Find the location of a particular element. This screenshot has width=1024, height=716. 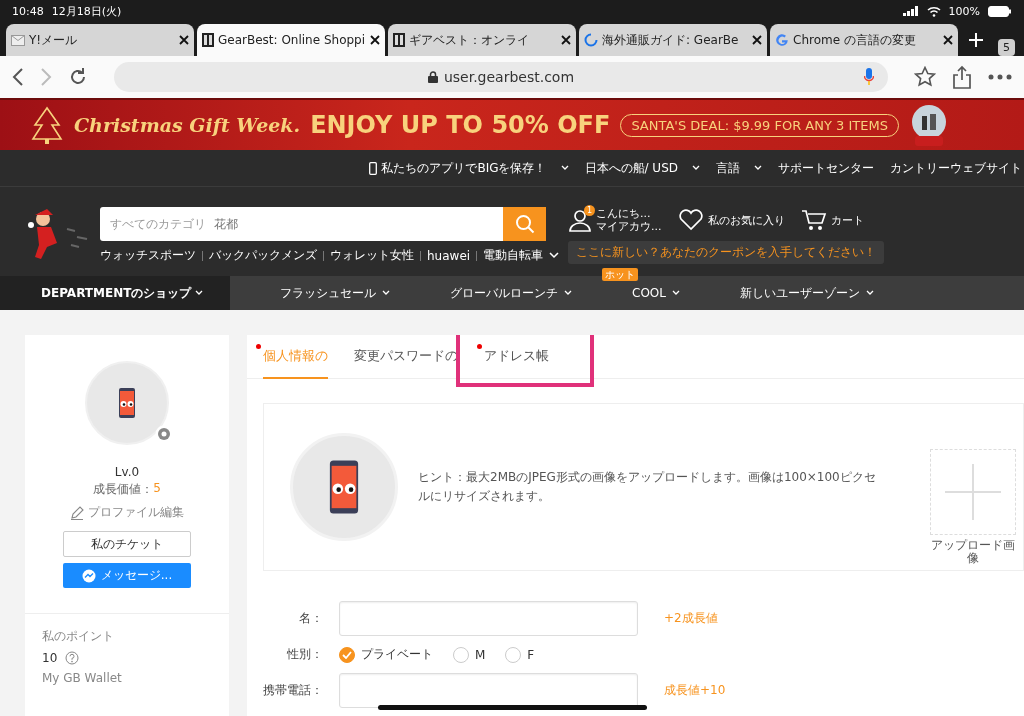

browser-tab: 海外通販ガイド: GearBe is located at coordinates (673, 40).